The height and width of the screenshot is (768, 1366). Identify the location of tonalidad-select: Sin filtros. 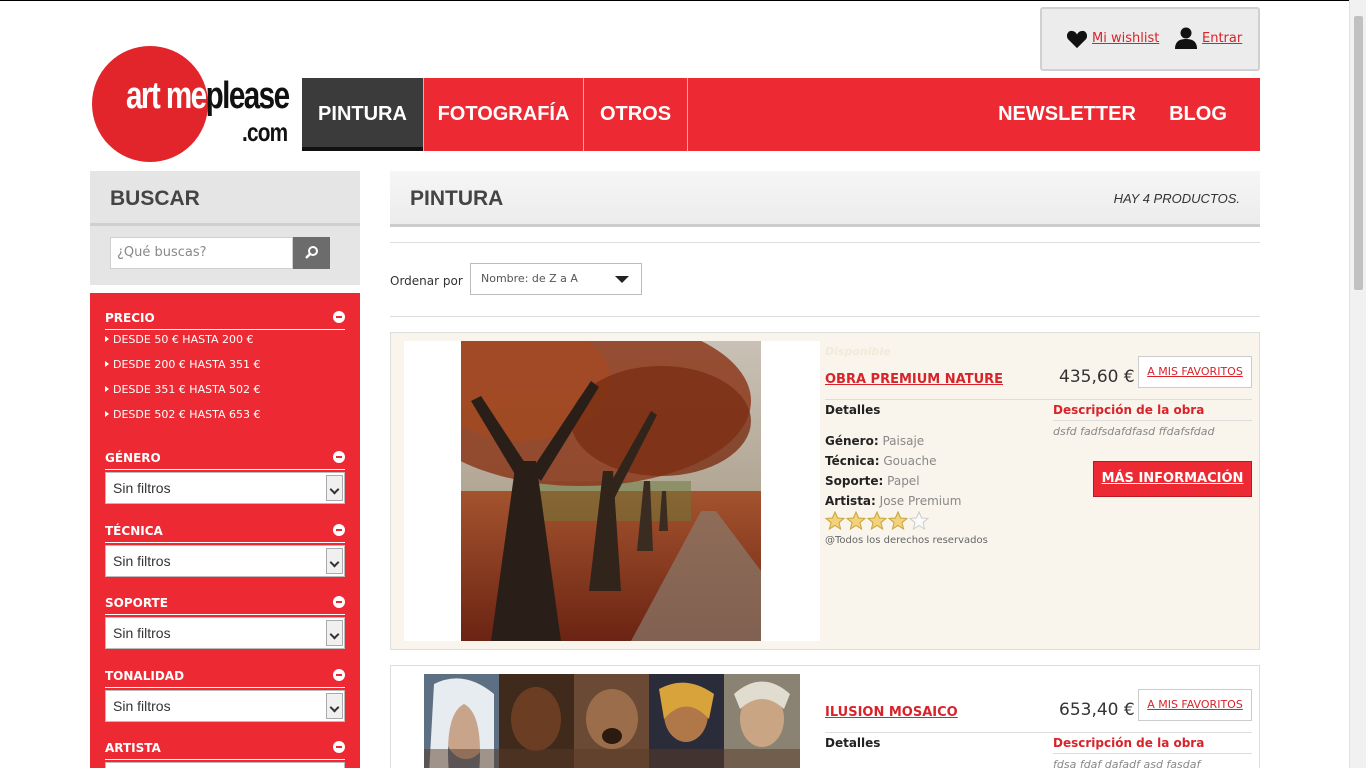
(225, 706).